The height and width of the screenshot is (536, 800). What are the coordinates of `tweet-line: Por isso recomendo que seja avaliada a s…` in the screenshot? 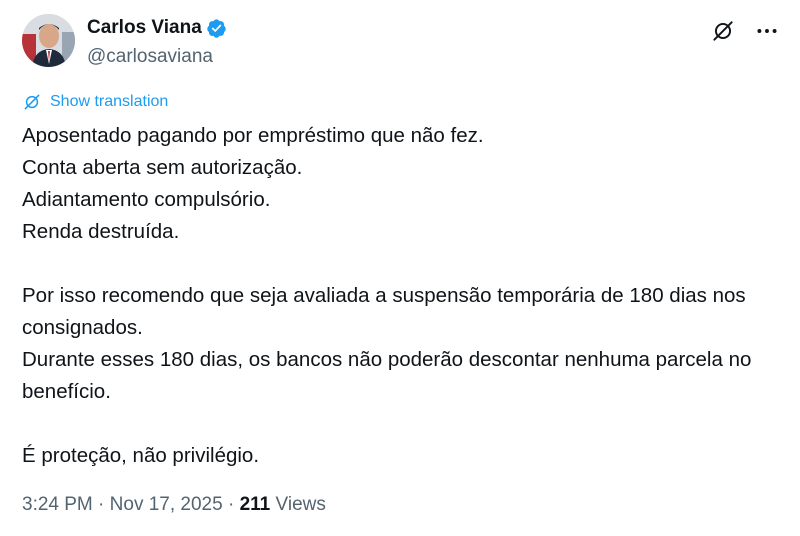 It's located at (384, 311).